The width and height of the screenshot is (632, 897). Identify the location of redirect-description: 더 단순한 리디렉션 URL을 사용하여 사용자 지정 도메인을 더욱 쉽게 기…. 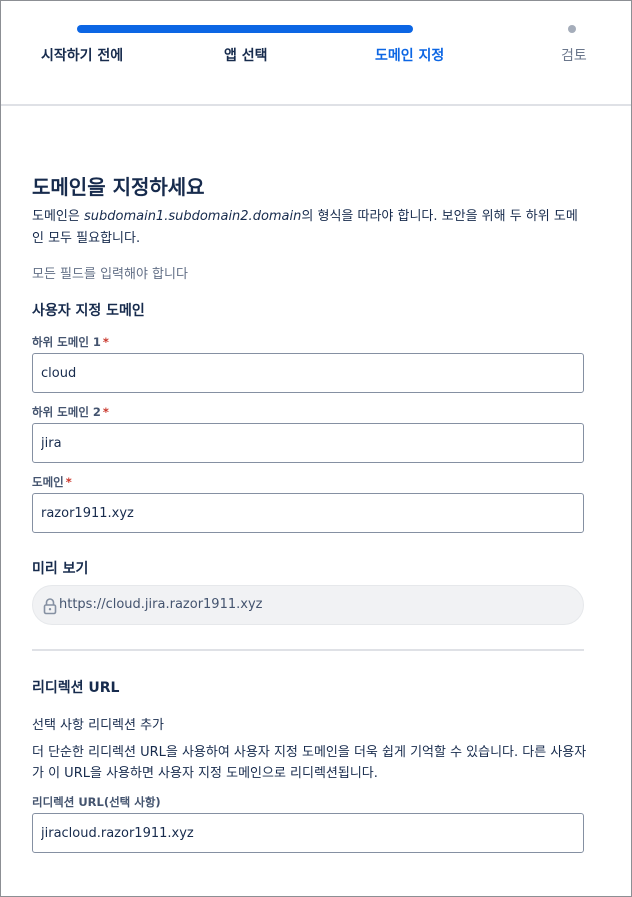
(309, 763).